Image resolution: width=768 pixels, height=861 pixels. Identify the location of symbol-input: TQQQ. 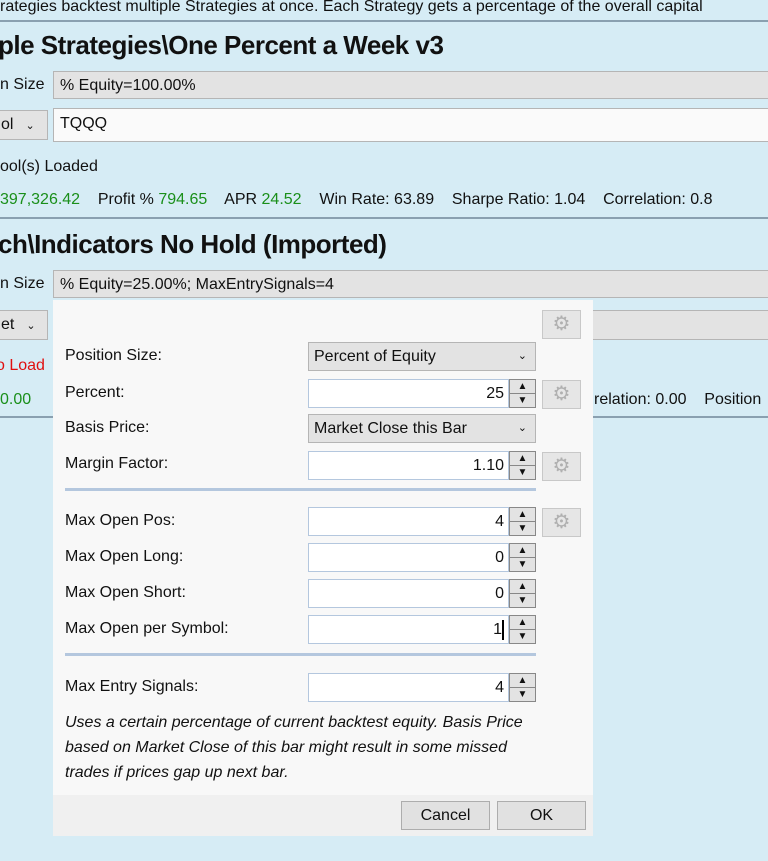
(410, 125).